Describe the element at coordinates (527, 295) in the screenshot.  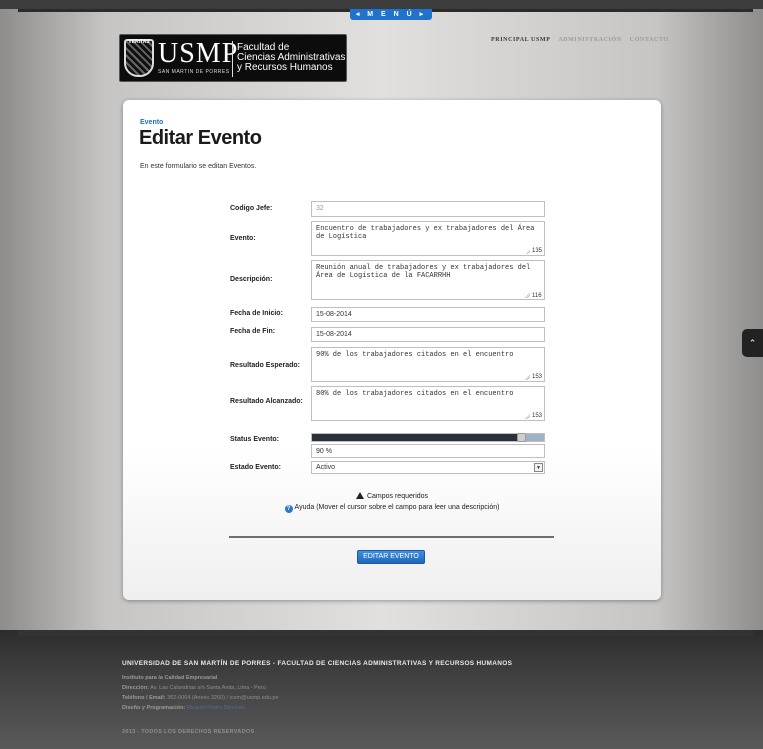
I see `descripcion-resize-handle` at that location.